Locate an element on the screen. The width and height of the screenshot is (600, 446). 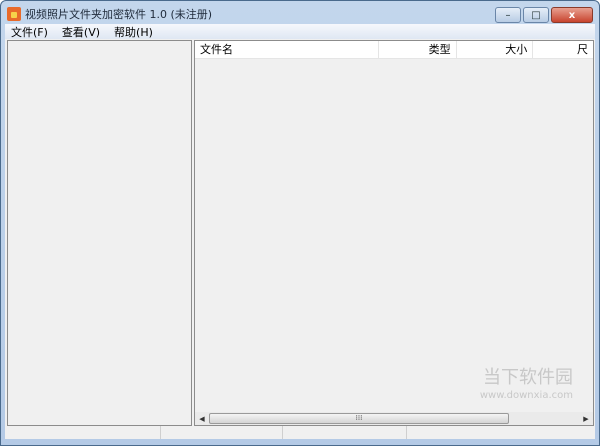
status-bar is located at coordinates (300, 432).